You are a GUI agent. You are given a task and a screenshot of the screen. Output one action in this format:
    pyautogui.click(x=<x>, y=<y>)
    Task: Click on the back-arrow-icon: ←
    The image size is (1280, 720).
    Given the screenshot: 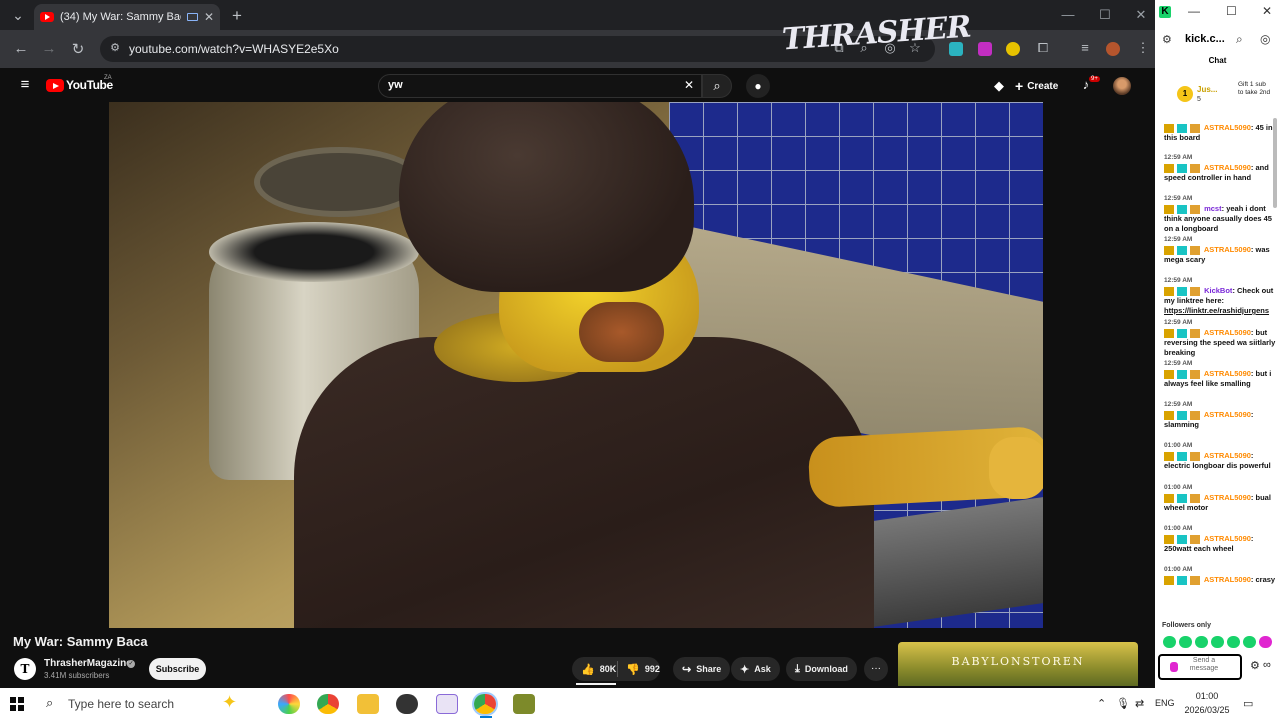 What is the action you would take?
    pyautogui.click(x=21, y=48)
    